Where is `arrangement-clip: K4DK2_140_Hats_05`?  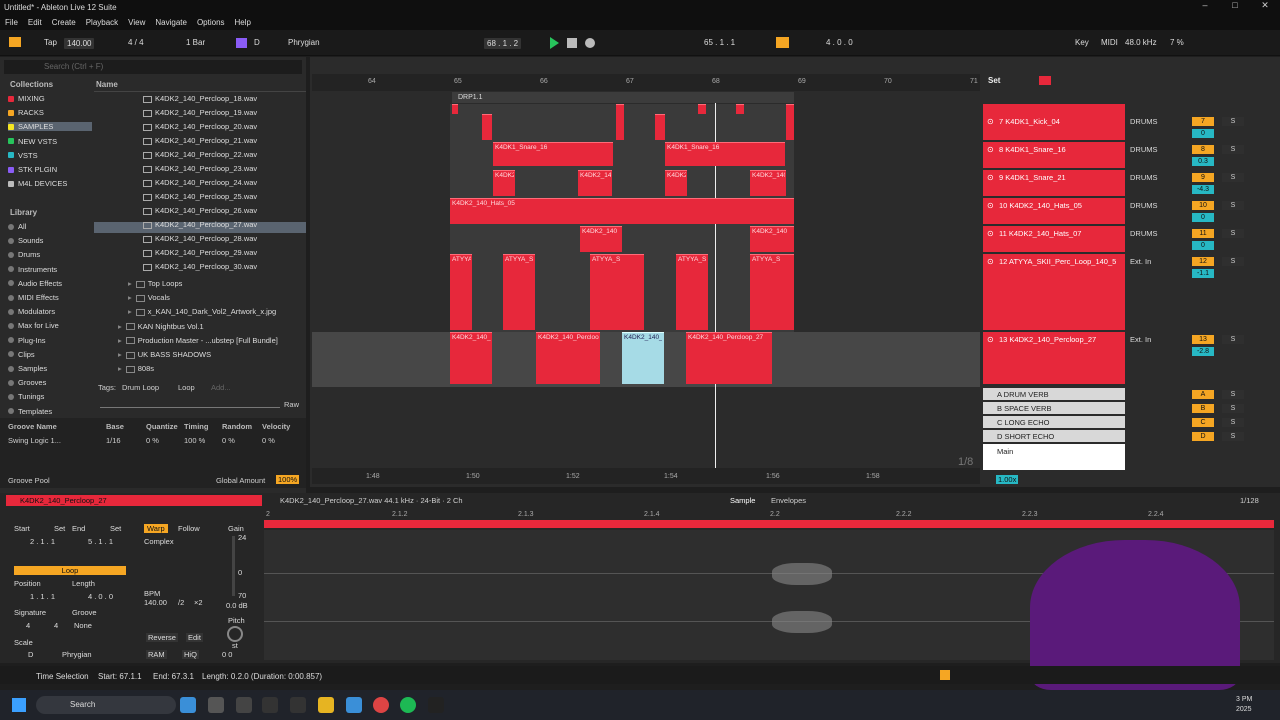 arrangement-clip: K4DK2_140_Hats_05 is located at coordinates (622, 211).